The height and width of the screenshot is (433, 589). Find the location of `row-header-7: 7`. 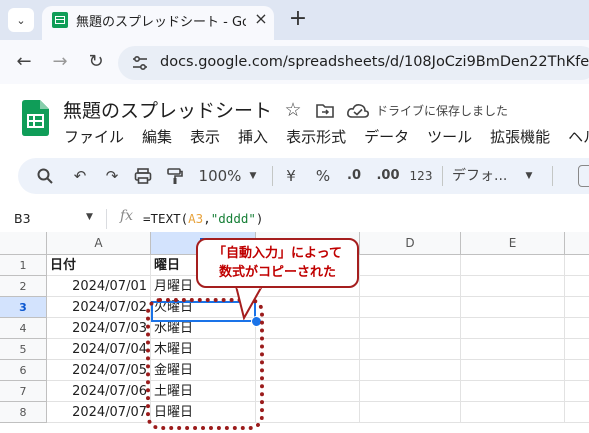

row-header-7: 7 is located at coordinates (23, 391).